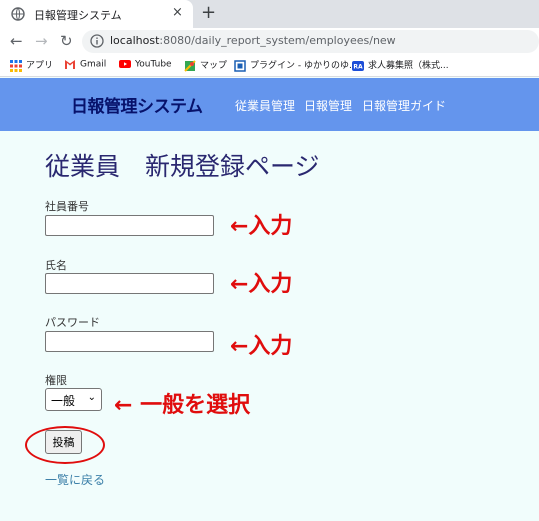 The height and width of the screenshot is (521, 539). Describe the element at coordinates (190, 65) in the screenshot. I see `maps-icon` at that location.